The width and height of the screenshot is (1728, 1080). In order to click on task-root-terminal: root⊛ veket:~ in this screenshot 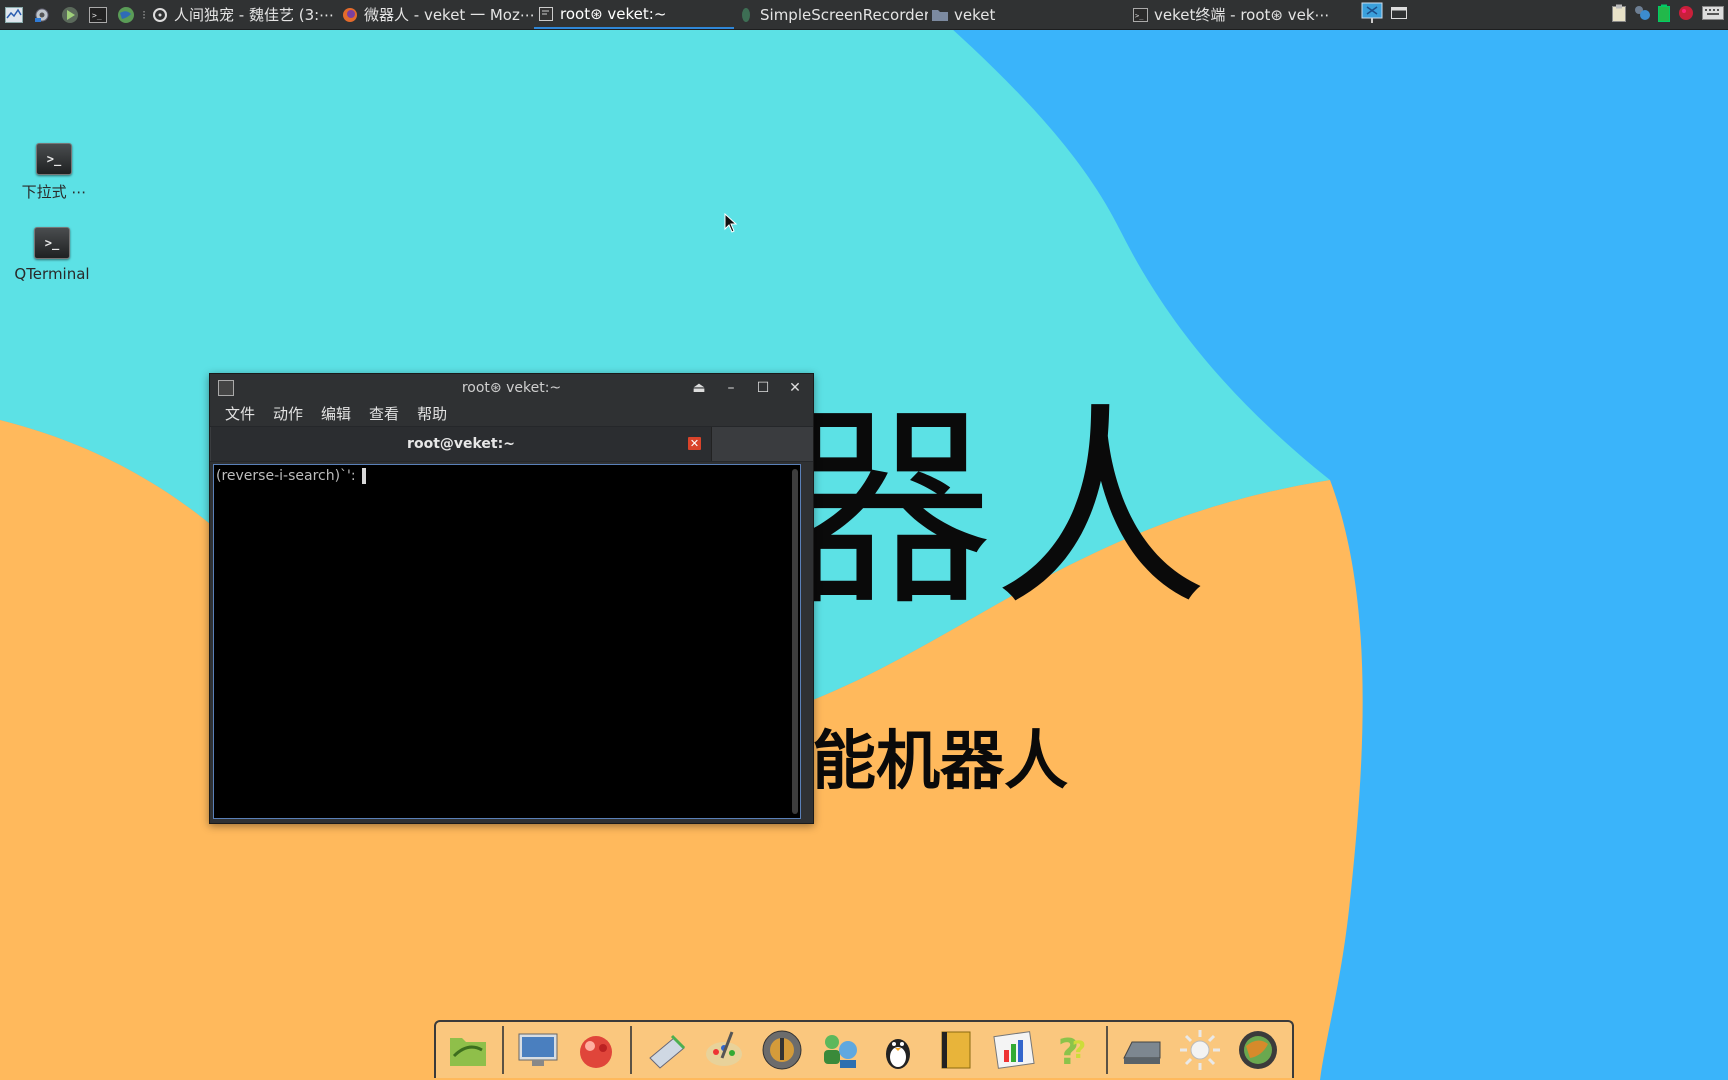, I will do `click(634, 14)`.